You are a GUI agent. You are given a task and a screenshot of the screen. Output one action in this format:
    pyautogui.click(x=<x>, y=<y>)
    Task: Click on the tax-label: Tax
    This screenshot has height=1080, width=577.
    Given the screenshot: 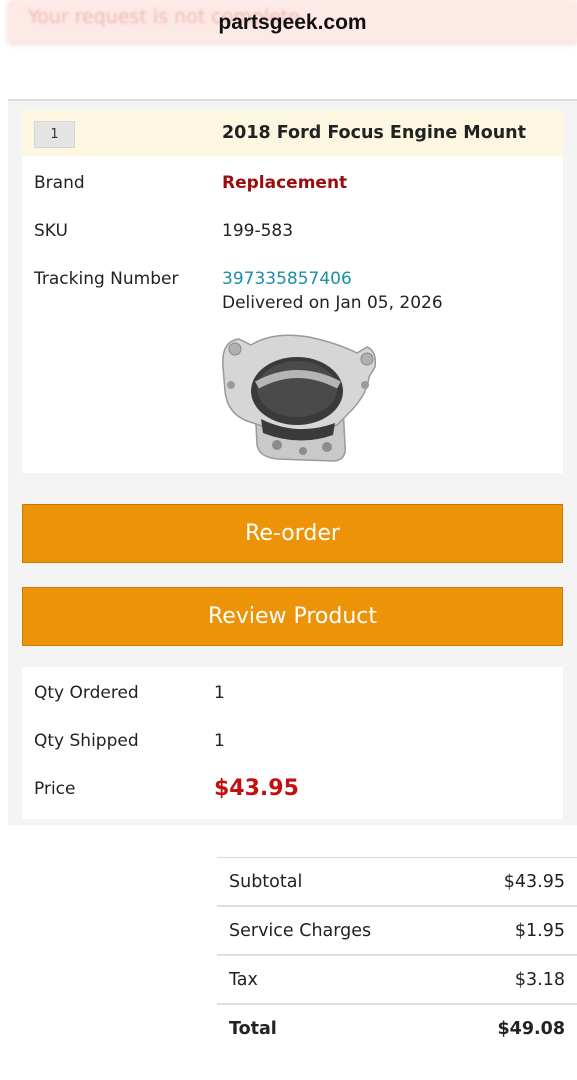 What is the action you would take?
    pyautogui.click(x=243, y=980)
    